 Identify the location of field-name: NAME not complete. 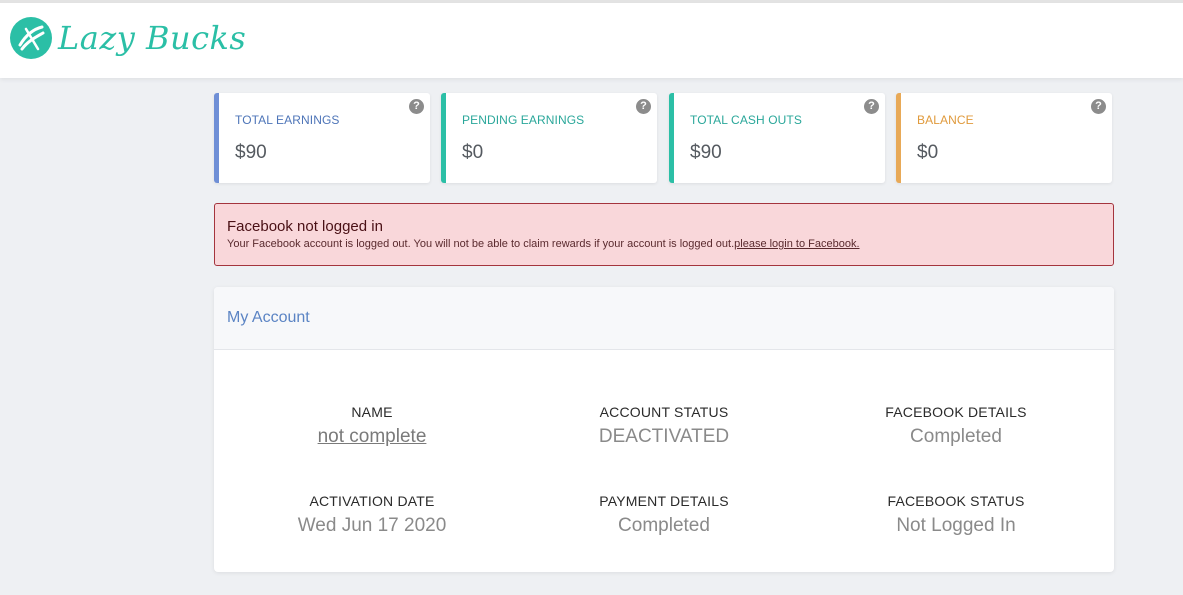
(372, 426).